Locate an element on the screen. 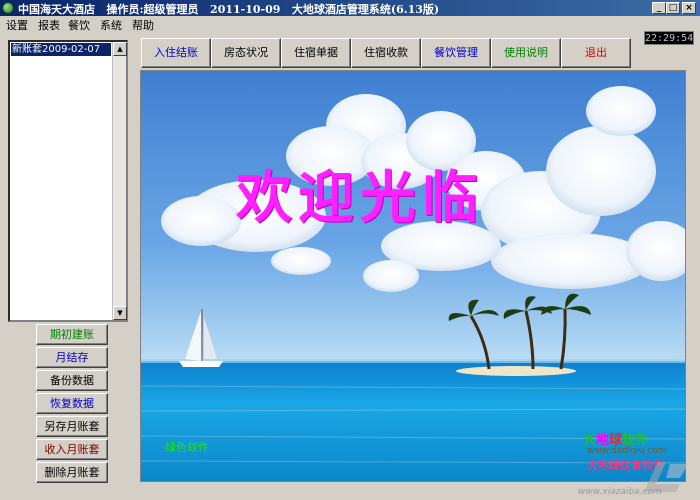  import-month-set-button: 收入月账套 is located at coordinates (72, 449).